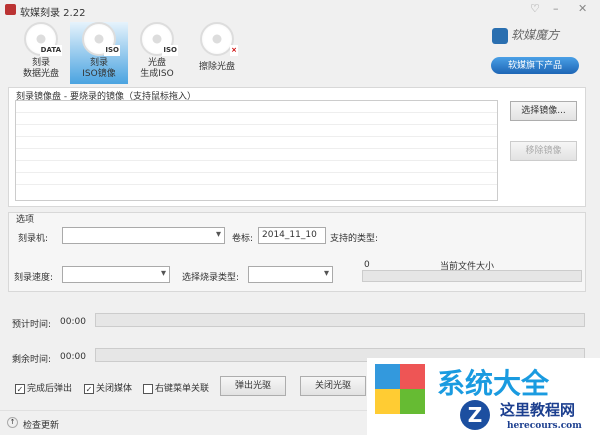 This screenshot has width=600, height=435. I want to click on cube-icon, so click(500, 35).